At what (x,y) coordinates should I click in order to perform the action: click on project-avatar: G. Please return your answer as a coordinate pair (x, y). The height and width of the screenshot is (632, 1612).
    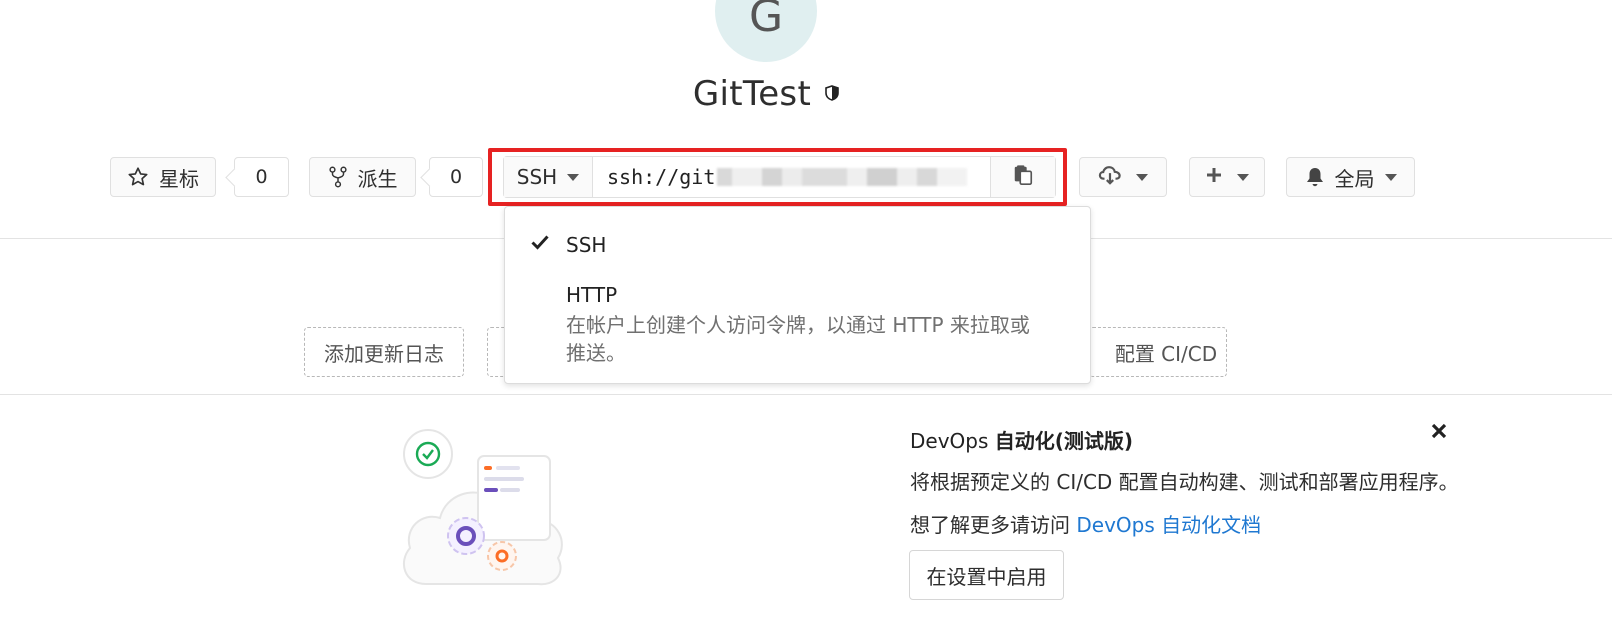
    Looking at the image, I should click on (766, 31).